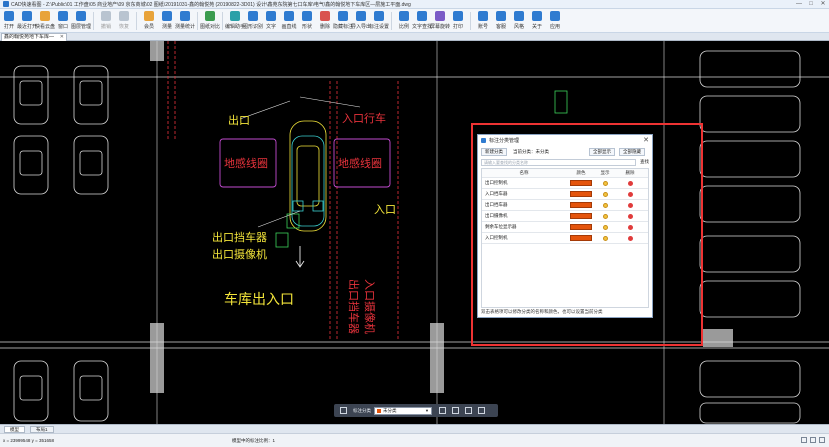  I want to click on table-row: 入口控制机, so click(565, 238).